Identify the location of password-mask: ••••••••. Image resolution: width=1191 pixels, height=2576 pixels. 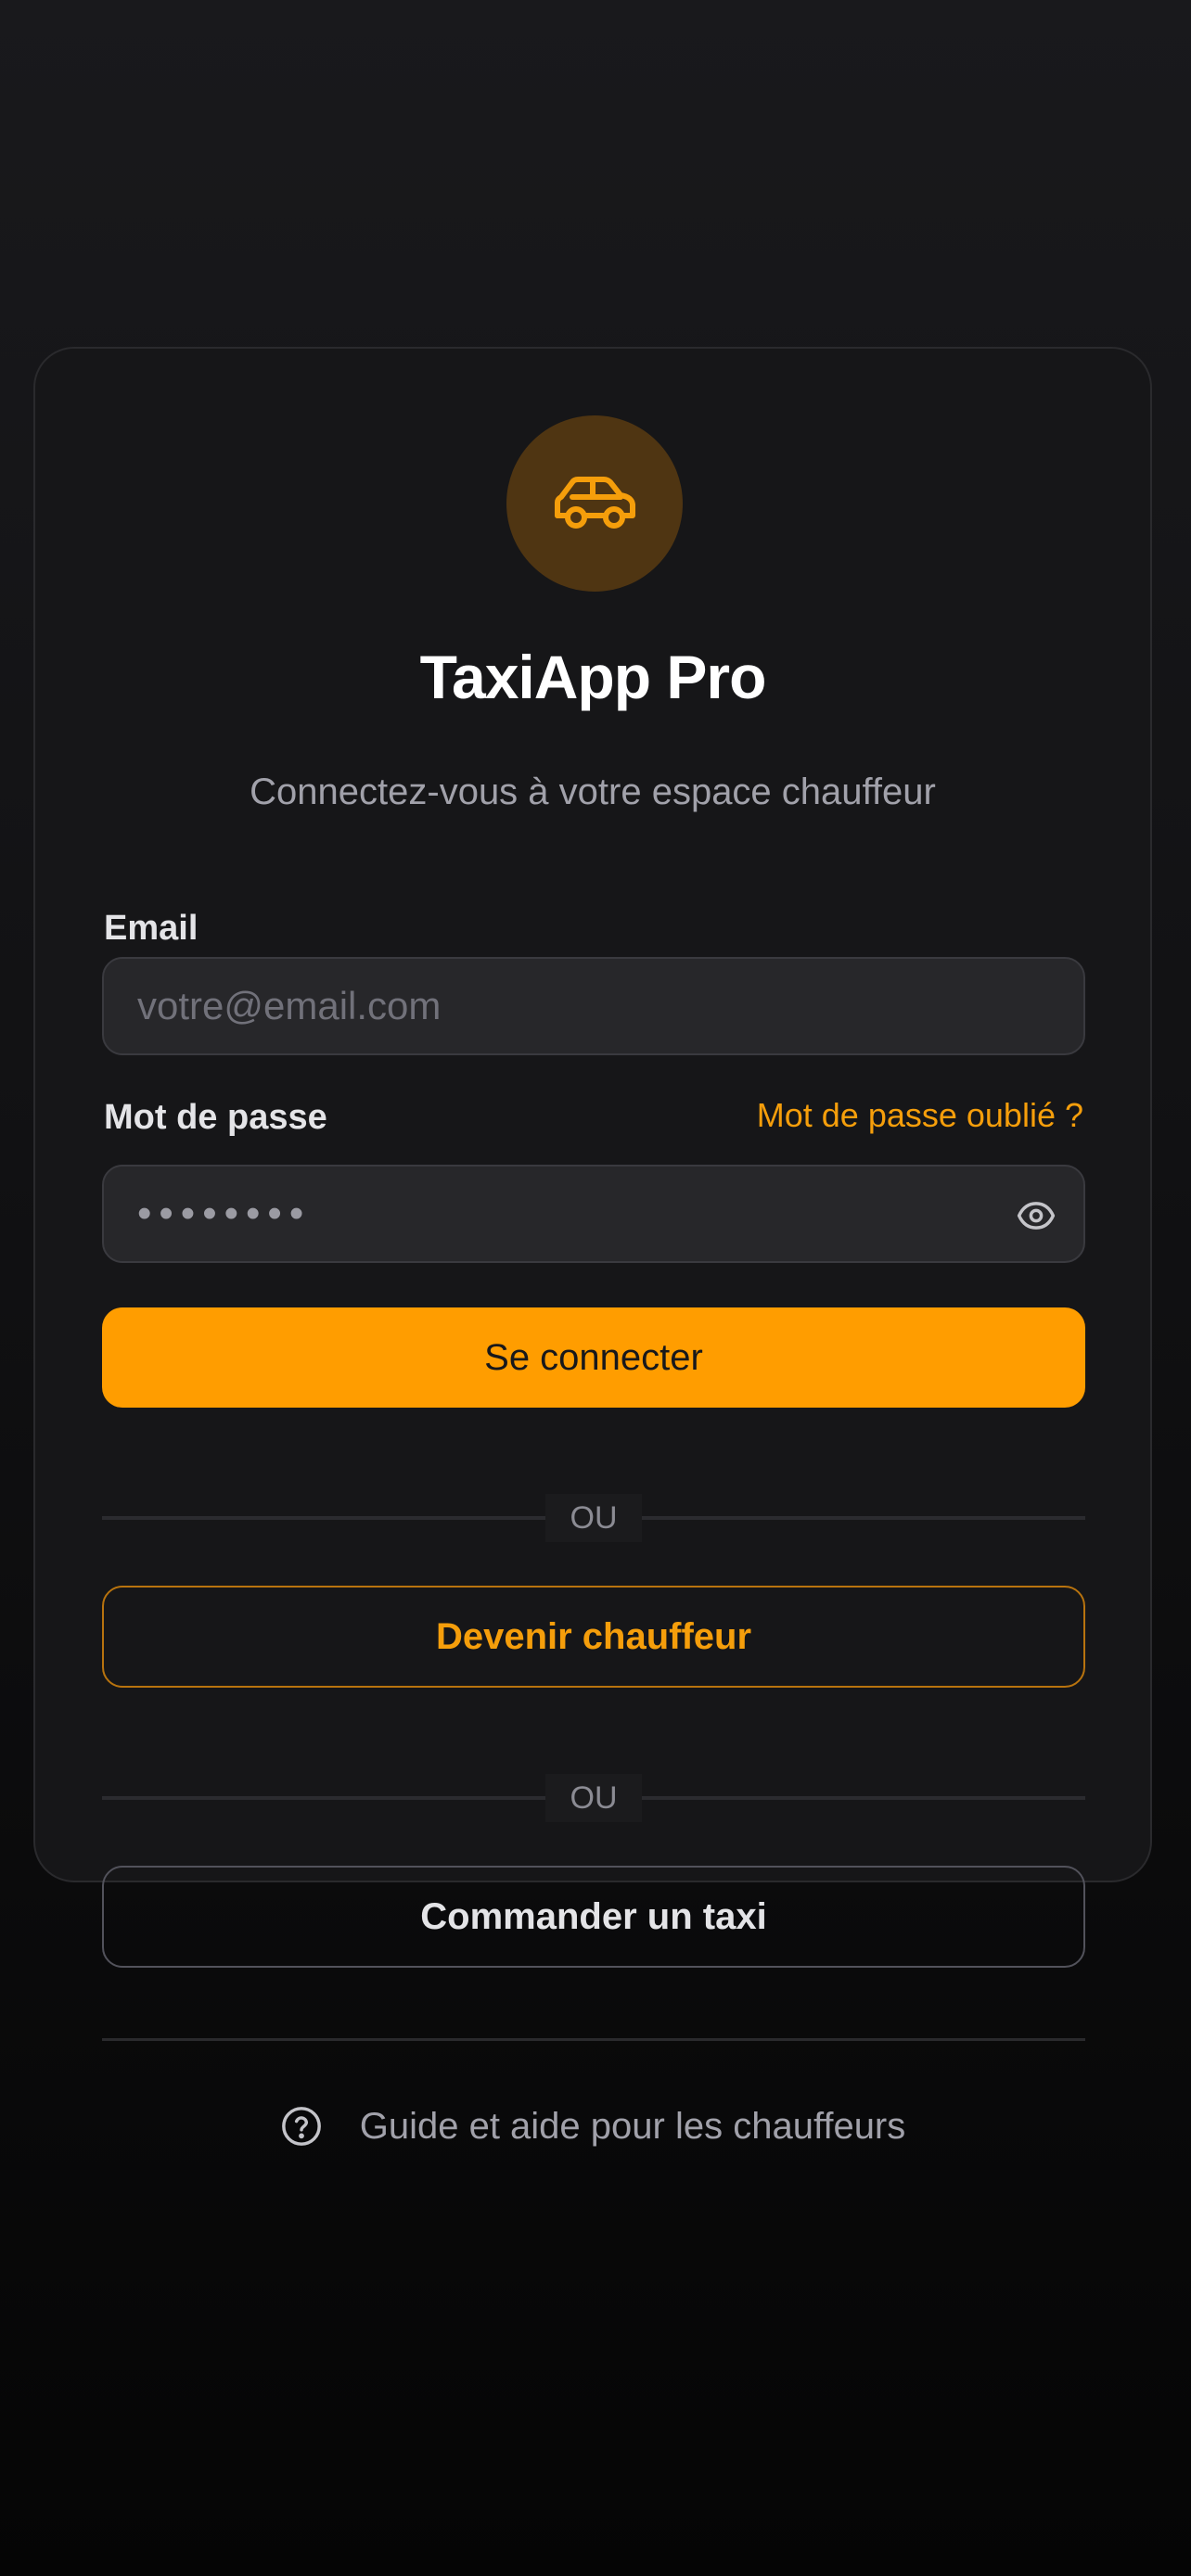
(224, 1213).